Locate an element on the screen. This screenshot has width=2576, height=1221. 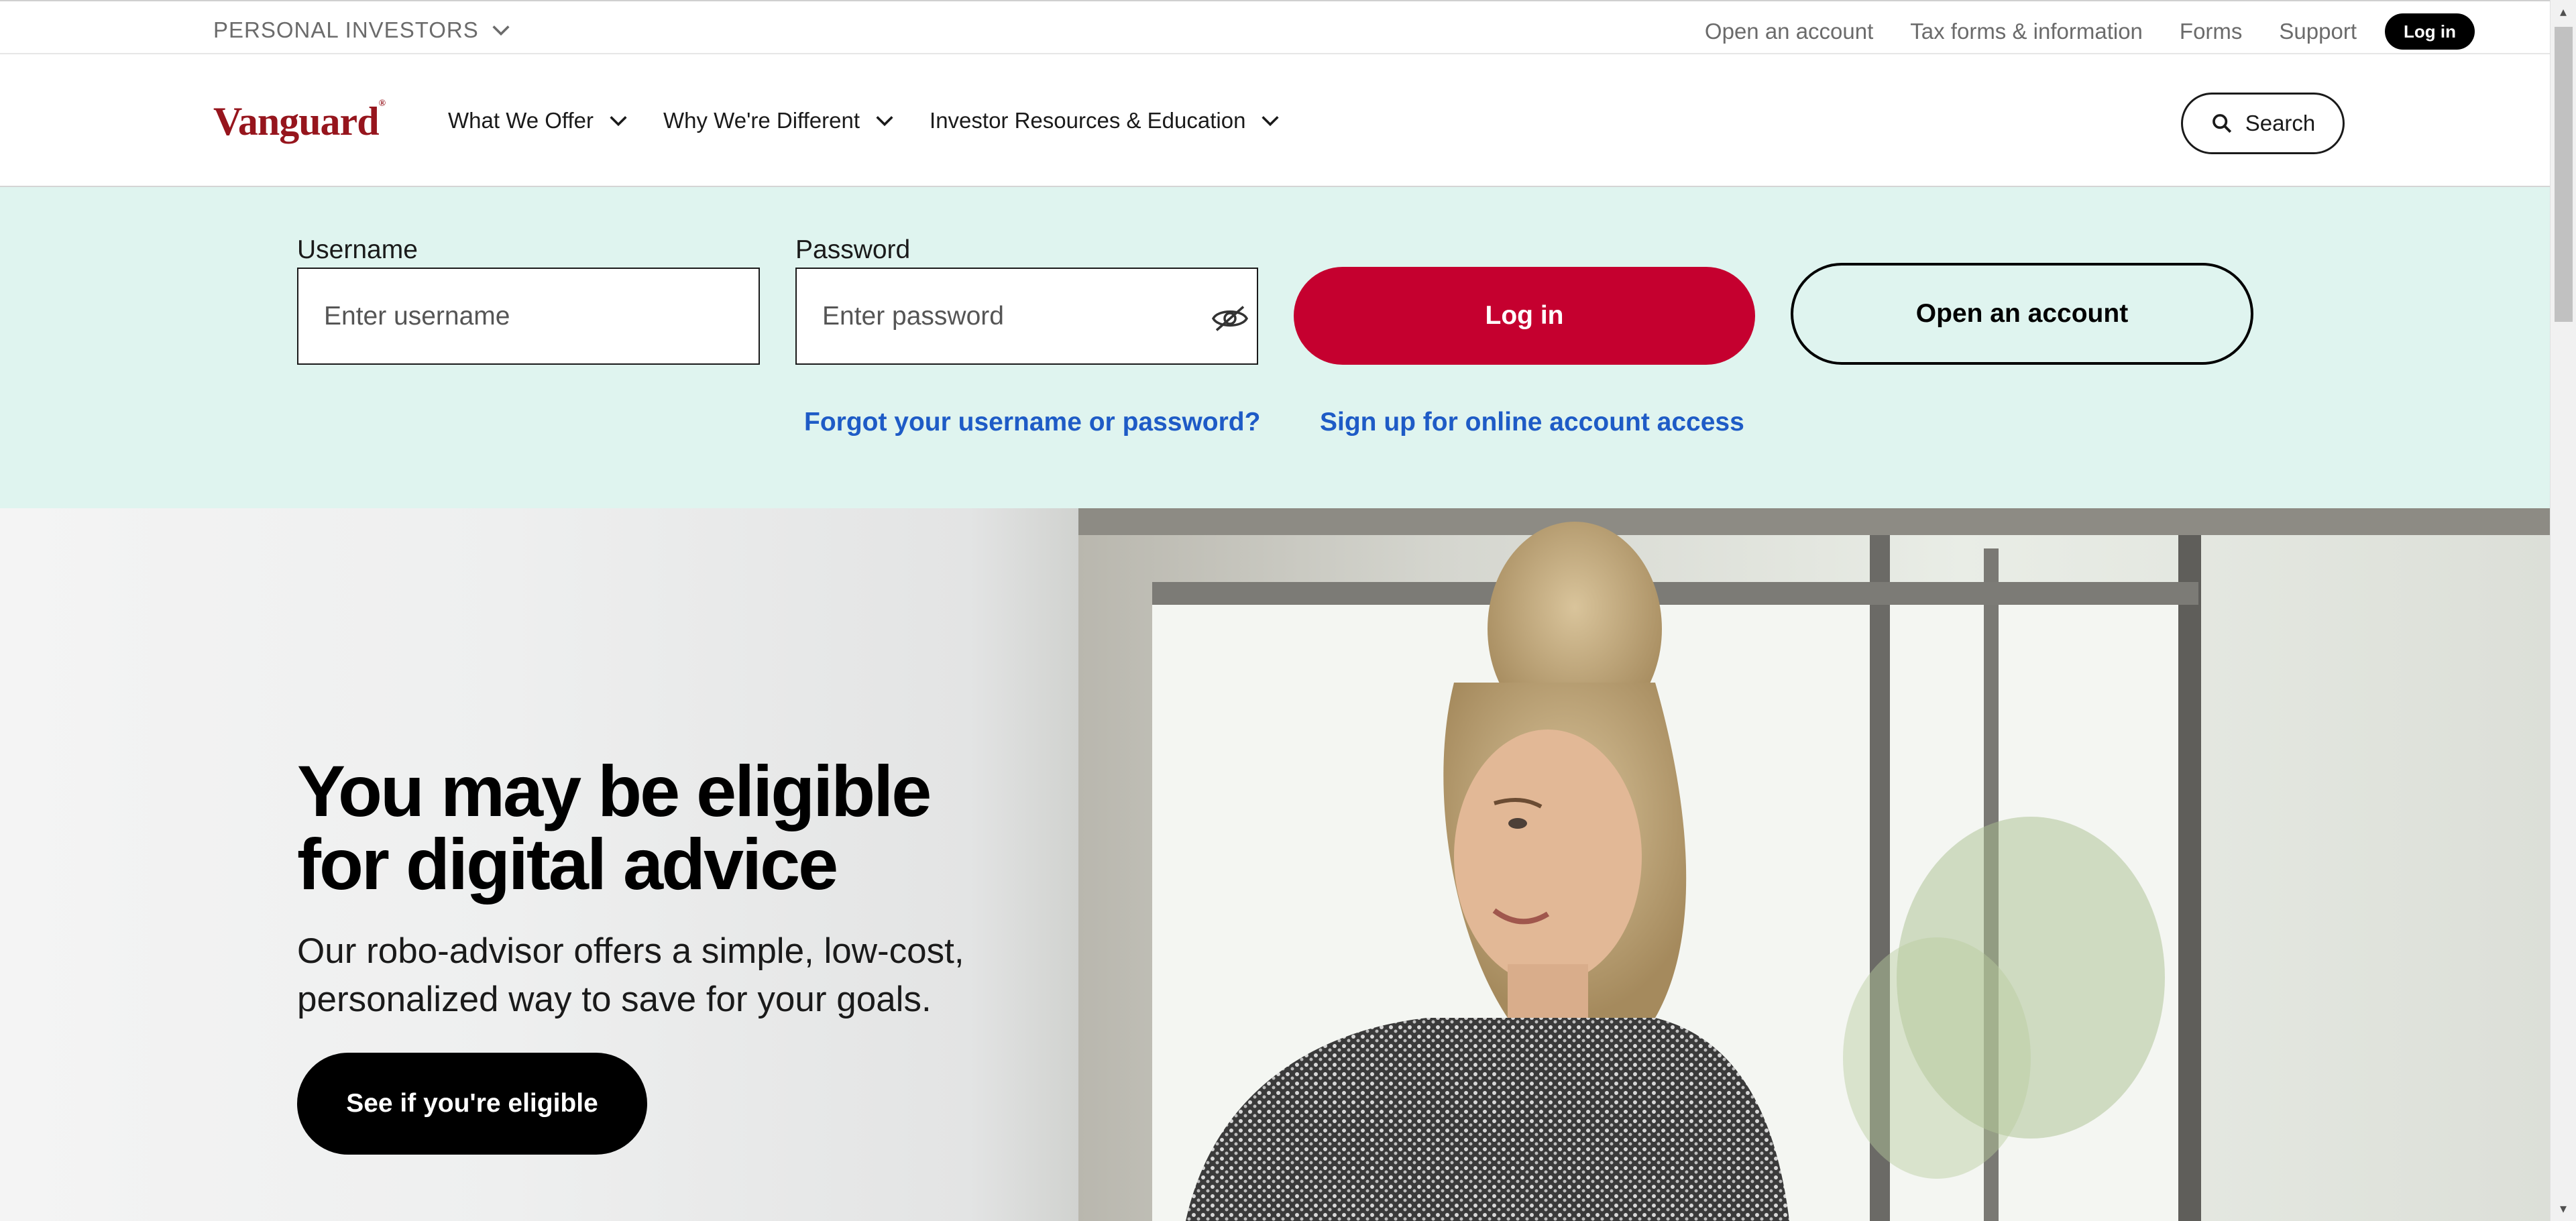
password-label: Password is located at coordinates (853, 249).